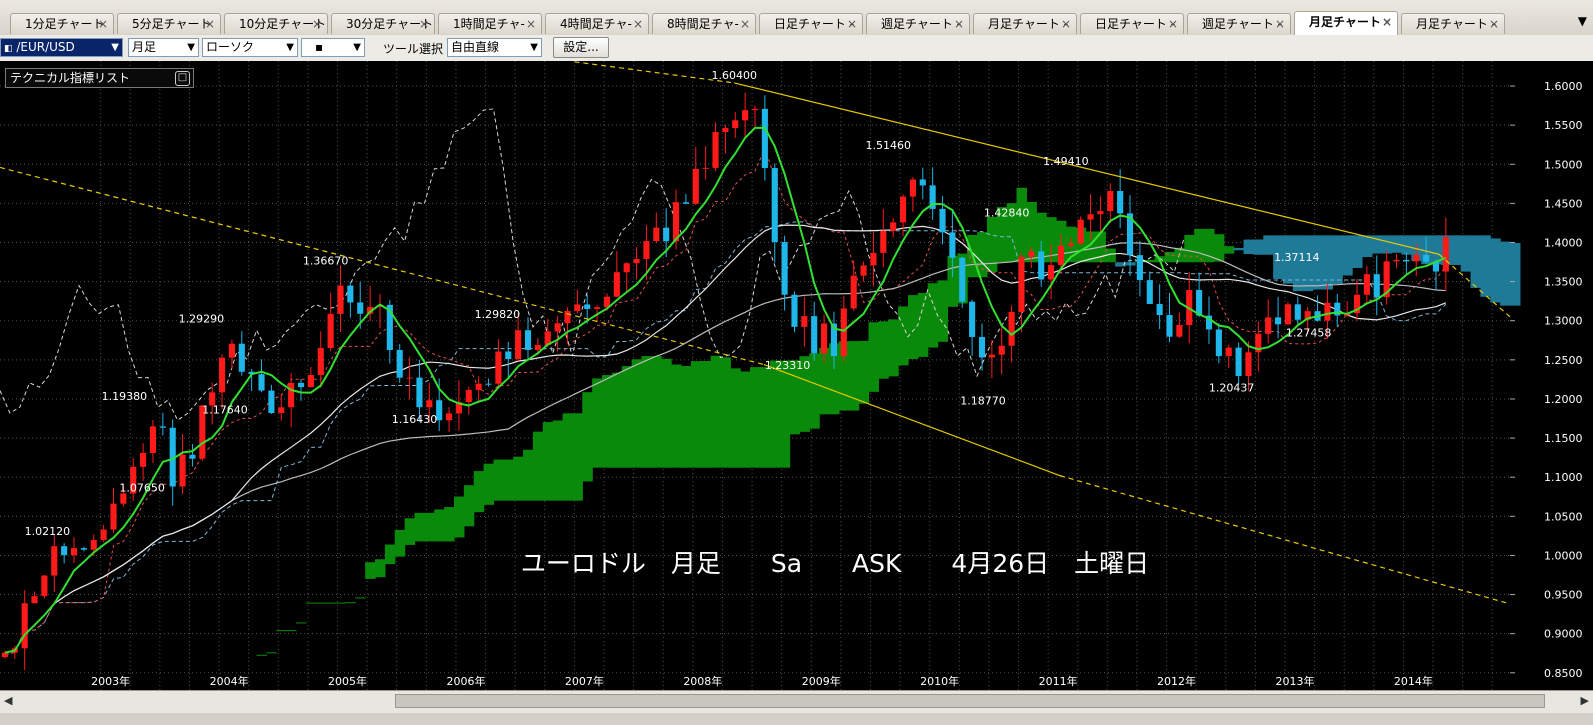  Describe the element at coordinates (704, 23) in the screenshot. I see `tab-7: 8時間足チャ- ×` at that location.